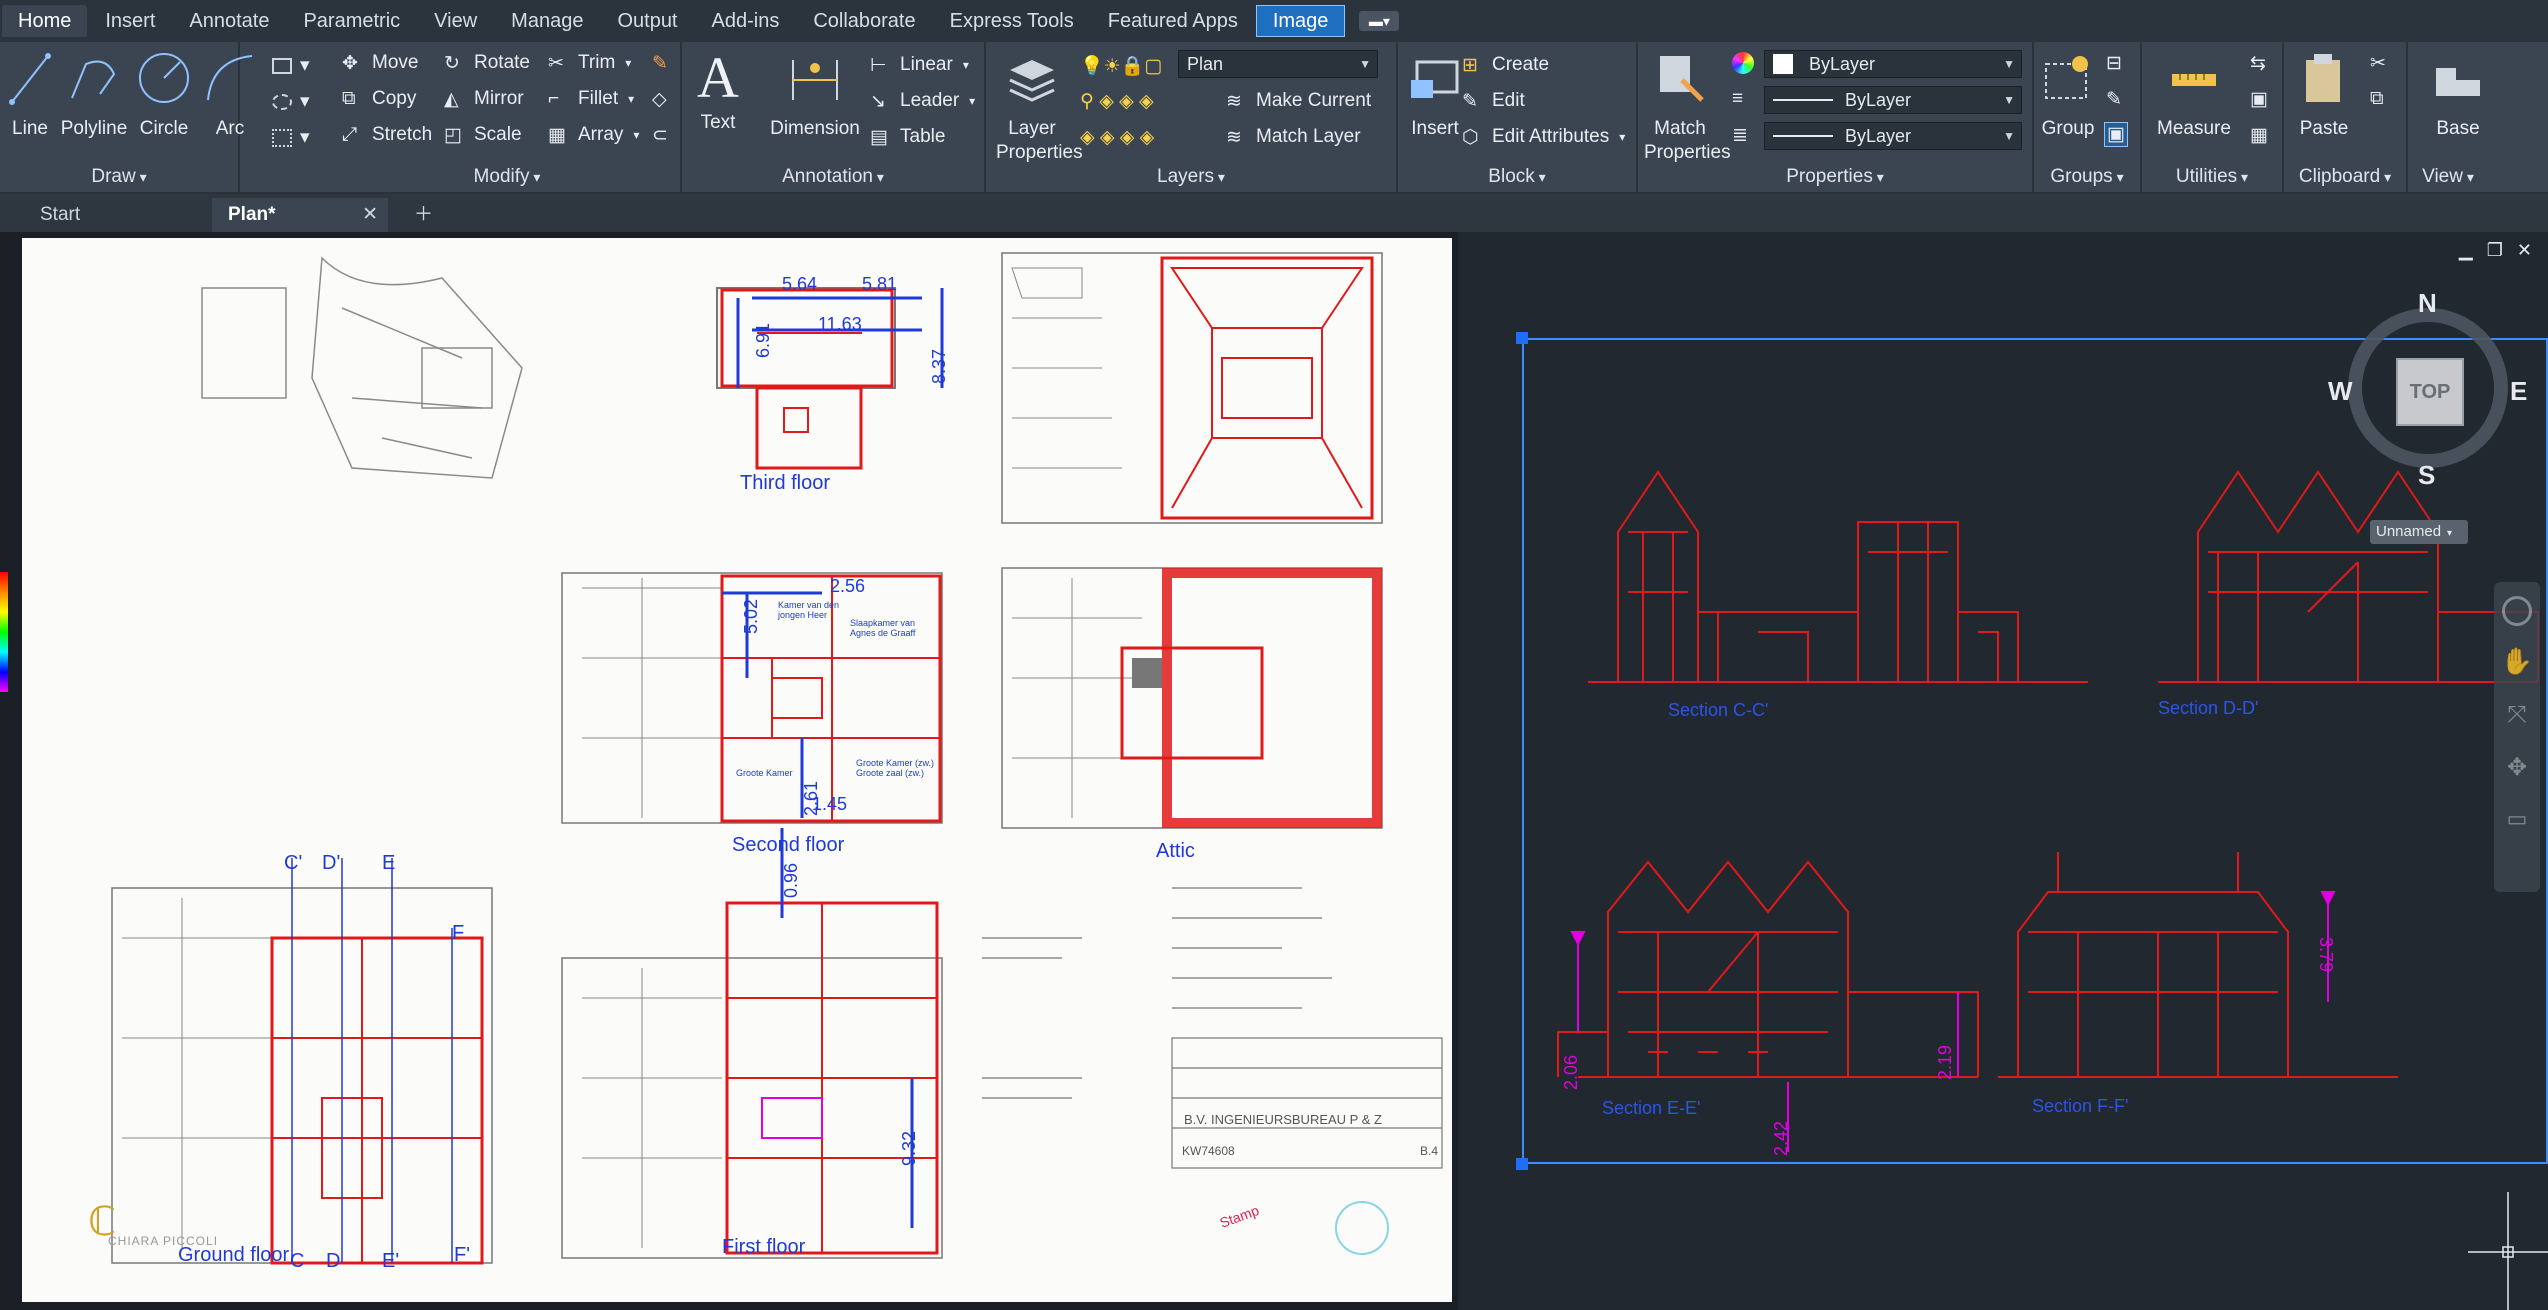  Describe the element at coordinates (164, 95) in the screenshot. I see `circle-button: Circle` at that location.